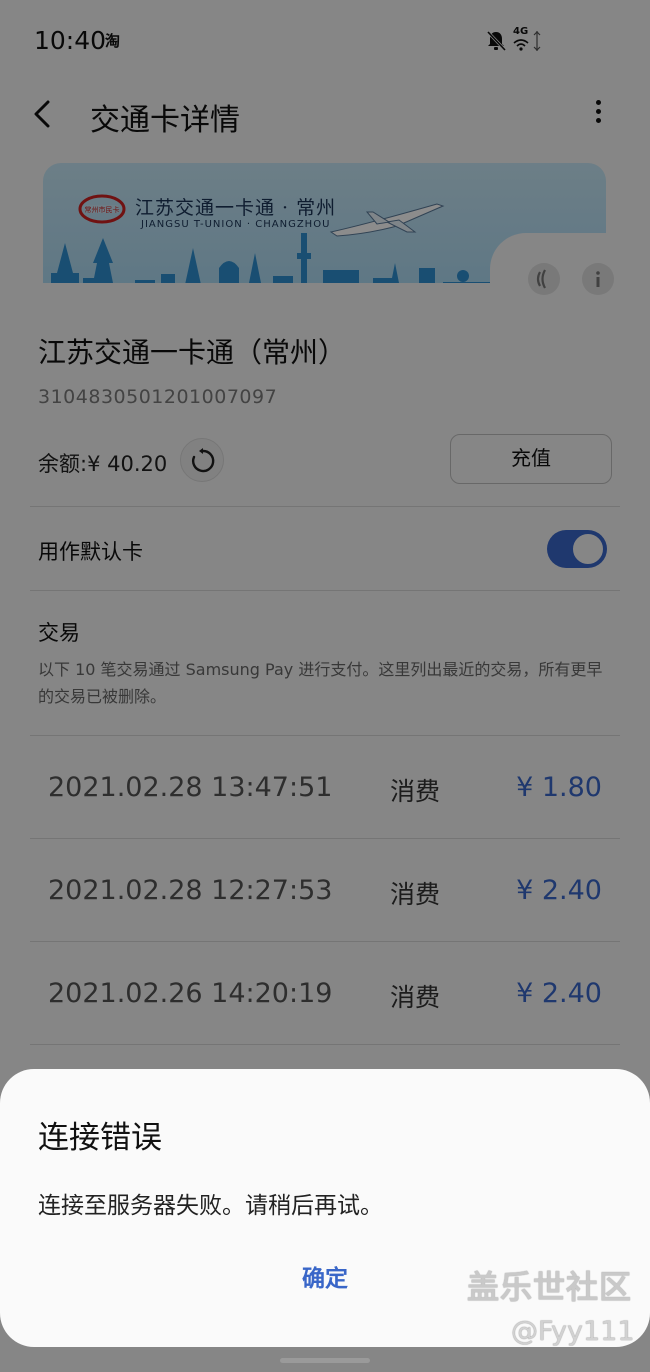  What do you see at coordinates (325, 1360) in the screenshot?
I see `home-indicator` at bounding box center [325, 1360].